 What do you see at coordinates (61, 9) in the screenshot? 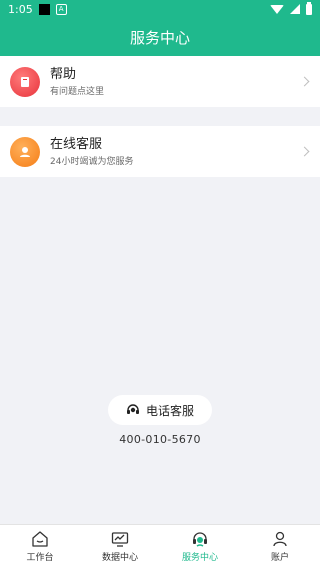
I see `notification-a-icon: A` at bounding box center [61, 9].